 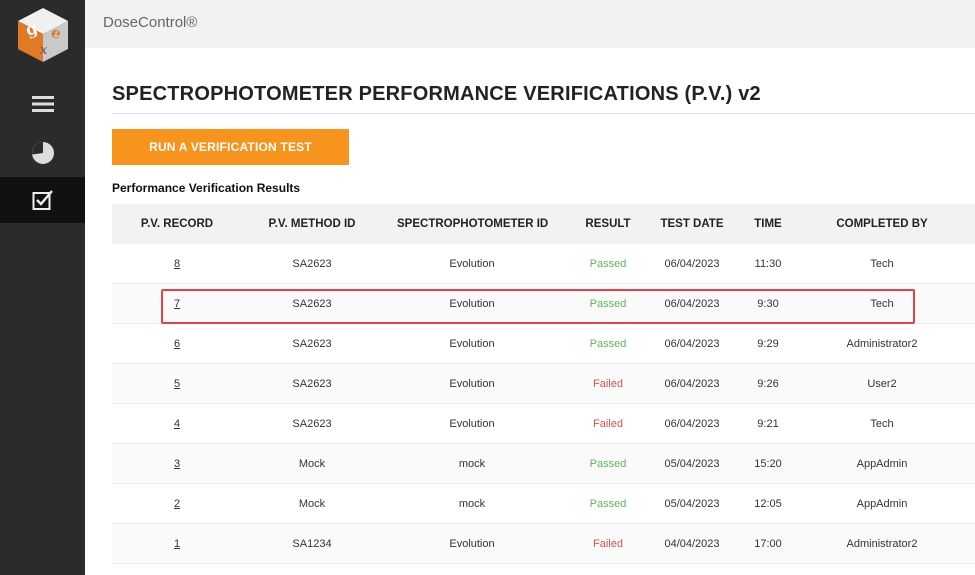 What do you see at coordinates (177, 424) in the screenshot?
I see `pv-record-link: 4` at bounding box center [177, 424].